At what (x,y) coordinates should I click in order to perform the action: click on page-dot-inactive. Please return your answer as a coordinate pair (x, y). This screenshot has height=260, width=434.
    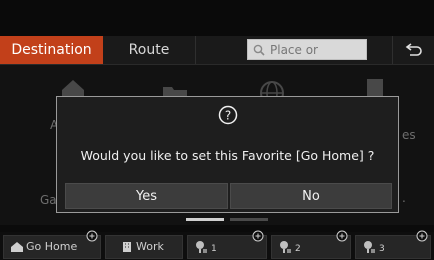
    Looking at the image, I should click on (249, 219).